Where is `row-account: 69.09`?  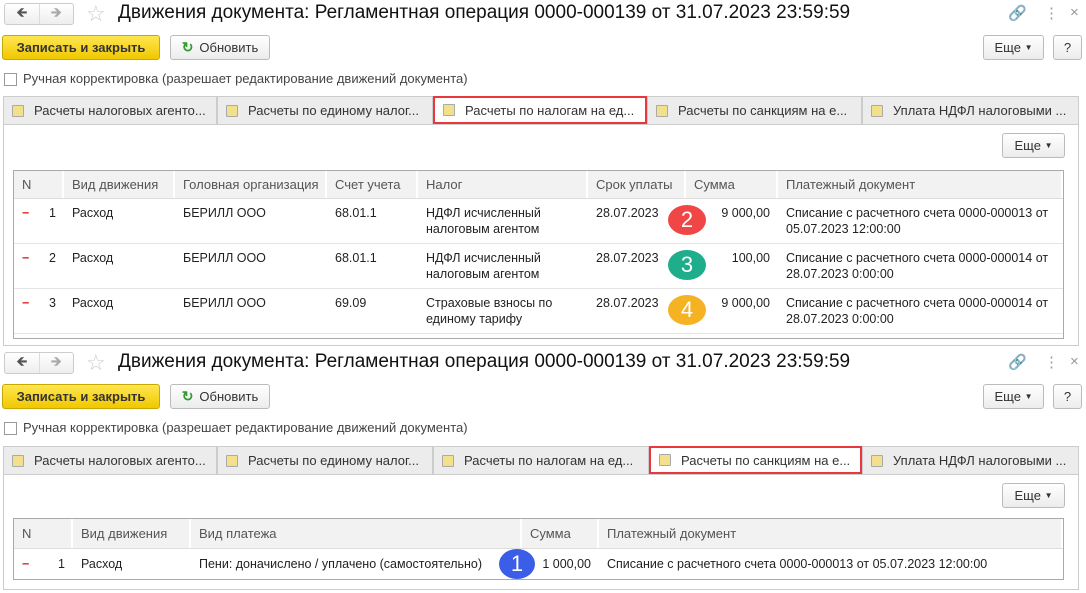
row-account: 69.09 is located at coordinates (351, 303).